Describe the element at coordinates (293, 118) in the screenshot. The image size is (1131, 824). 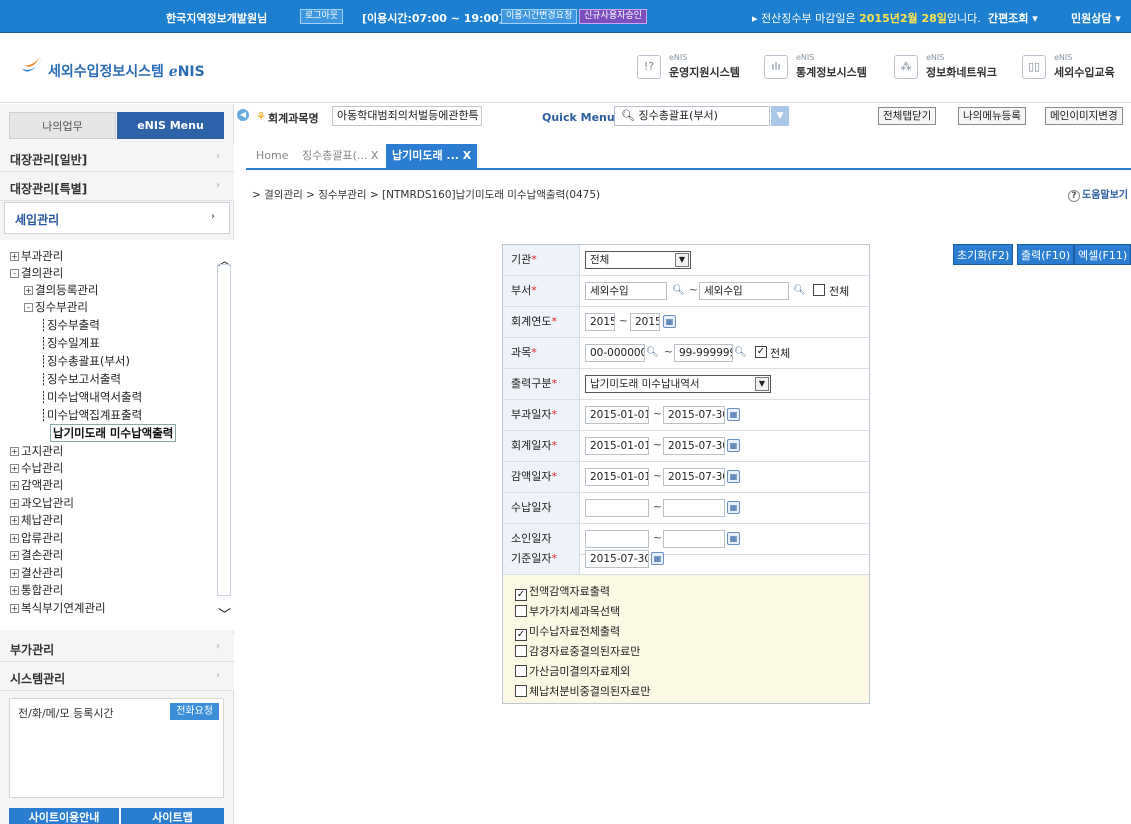
I see `account-label: 회계과목명` at that location.